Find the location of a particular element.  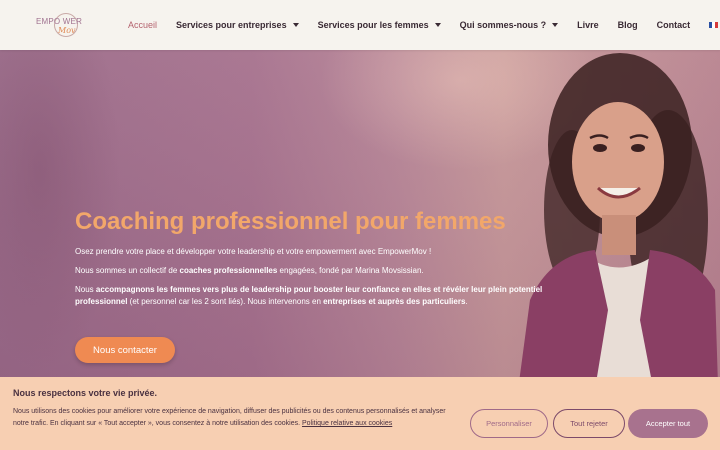

hero-text: . is located at coordinates (466, 301).